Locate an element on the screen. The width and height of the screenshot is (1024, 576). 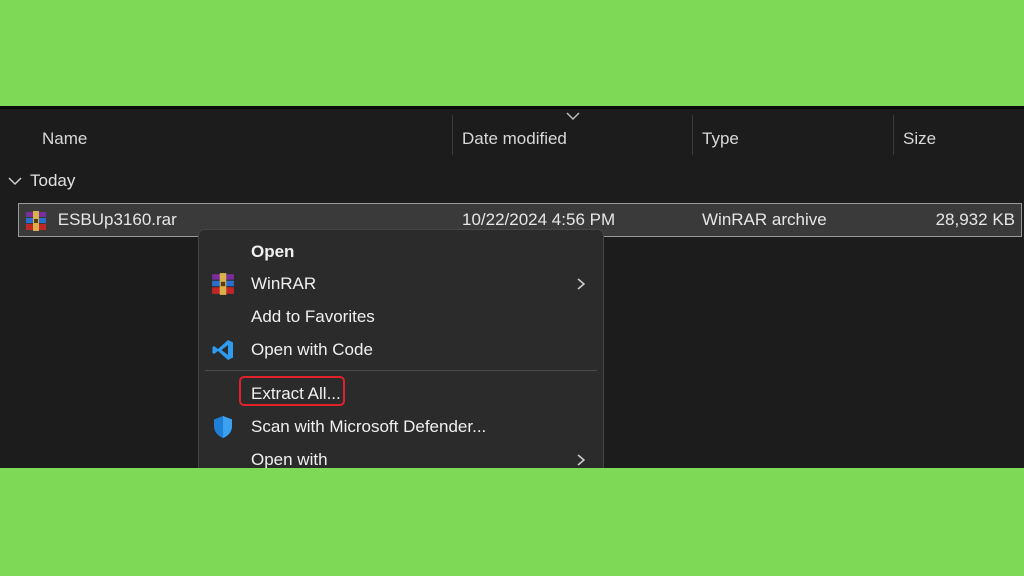
menu-item-winrar: WinRAR is located at coordinates (401, 284).